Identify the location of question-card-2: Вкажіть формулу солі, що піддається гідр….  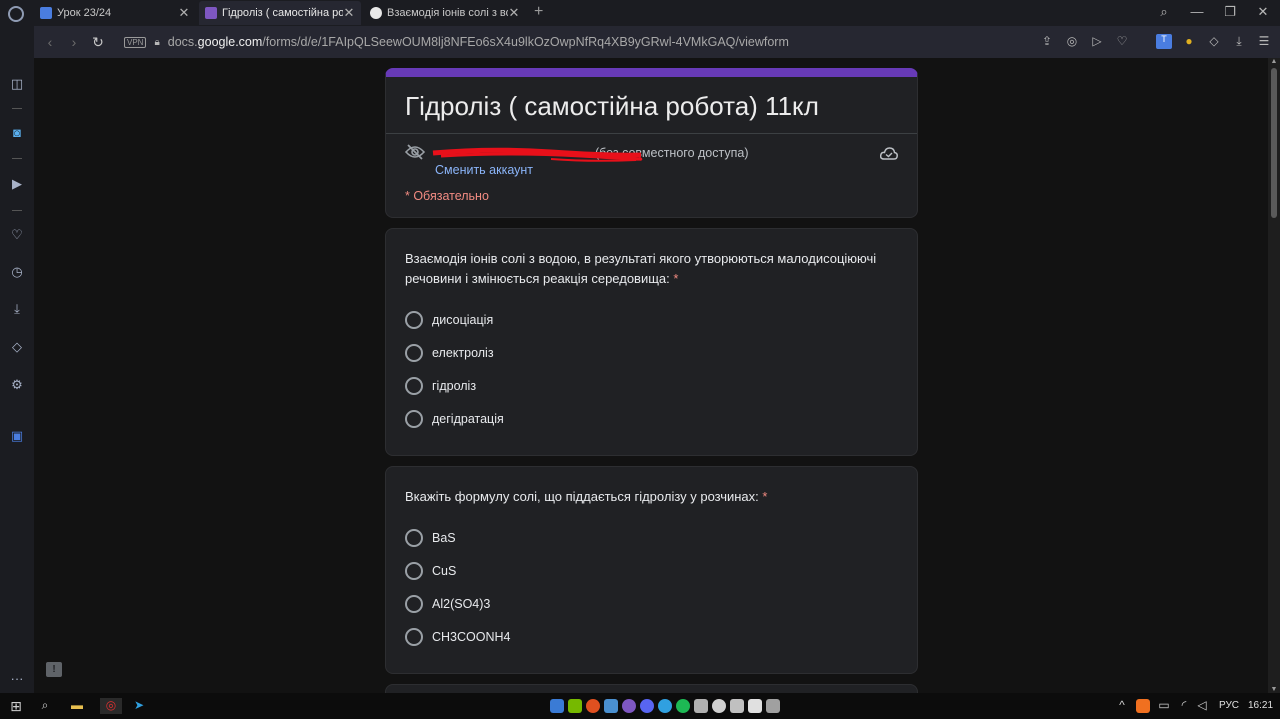
(651, 570).